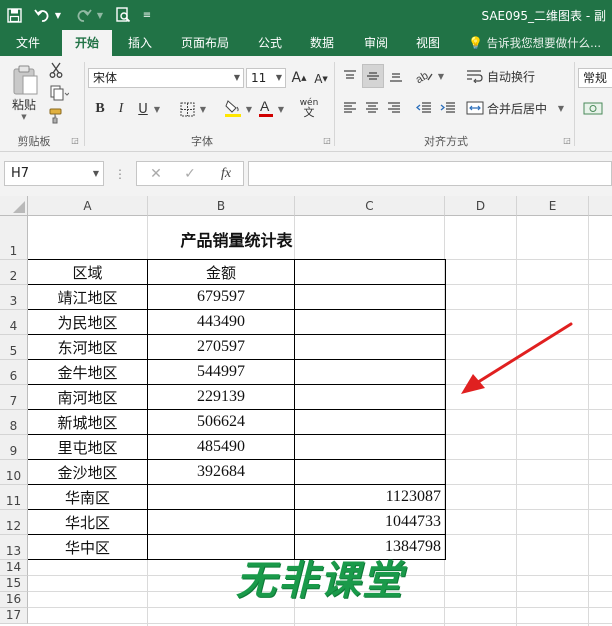 The image size is (612, 626). I want to click on tab-insert: 插入, so click(140, 43).